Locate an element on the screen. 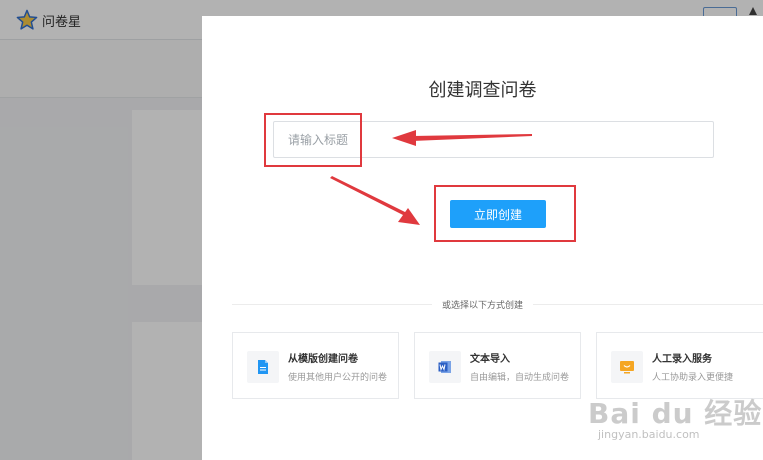 Image resolution: width=763 pixels, height=460 pixels. arrow-to-button is located at coordinates (375, 200).